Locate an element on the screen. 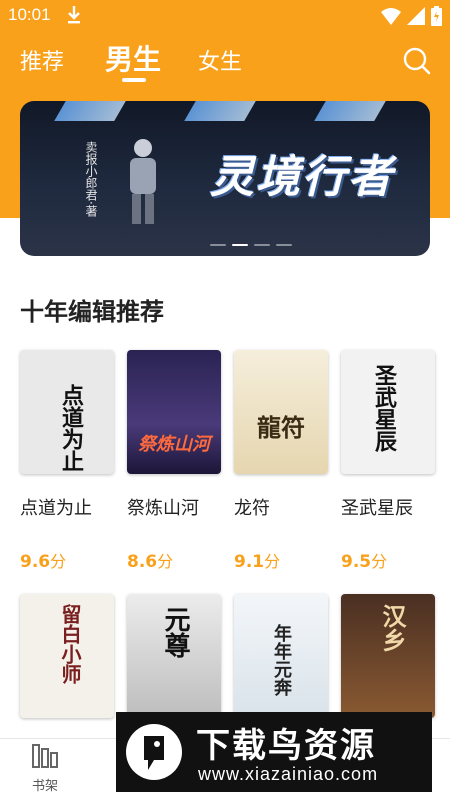 This screenshot has height=800, width=450. rating-value: 9.5 is located at coordinates (356, 562).